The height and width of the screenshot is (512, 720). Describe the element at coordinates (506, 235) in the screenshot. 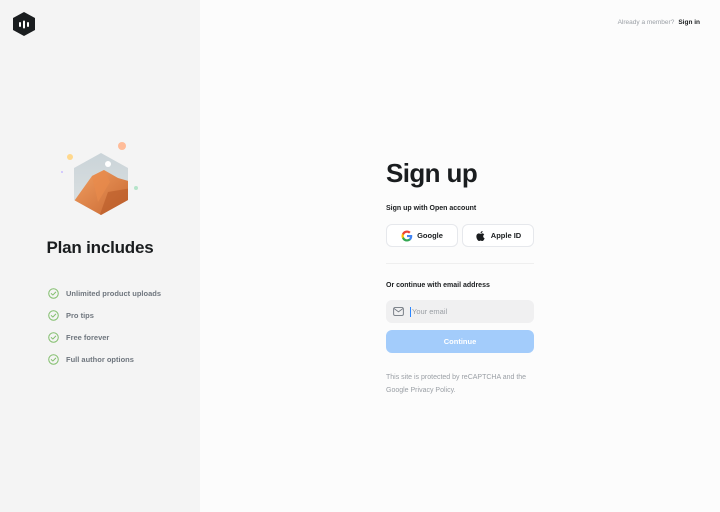

I see `apple-label: Apple ID` at that location.